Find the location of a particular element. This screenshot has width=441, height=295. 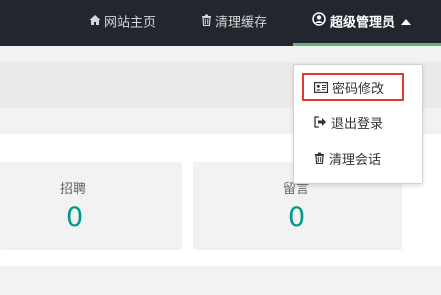

nav-clear-cache-link: 清理缓存 is located at coordinates (234, 23).